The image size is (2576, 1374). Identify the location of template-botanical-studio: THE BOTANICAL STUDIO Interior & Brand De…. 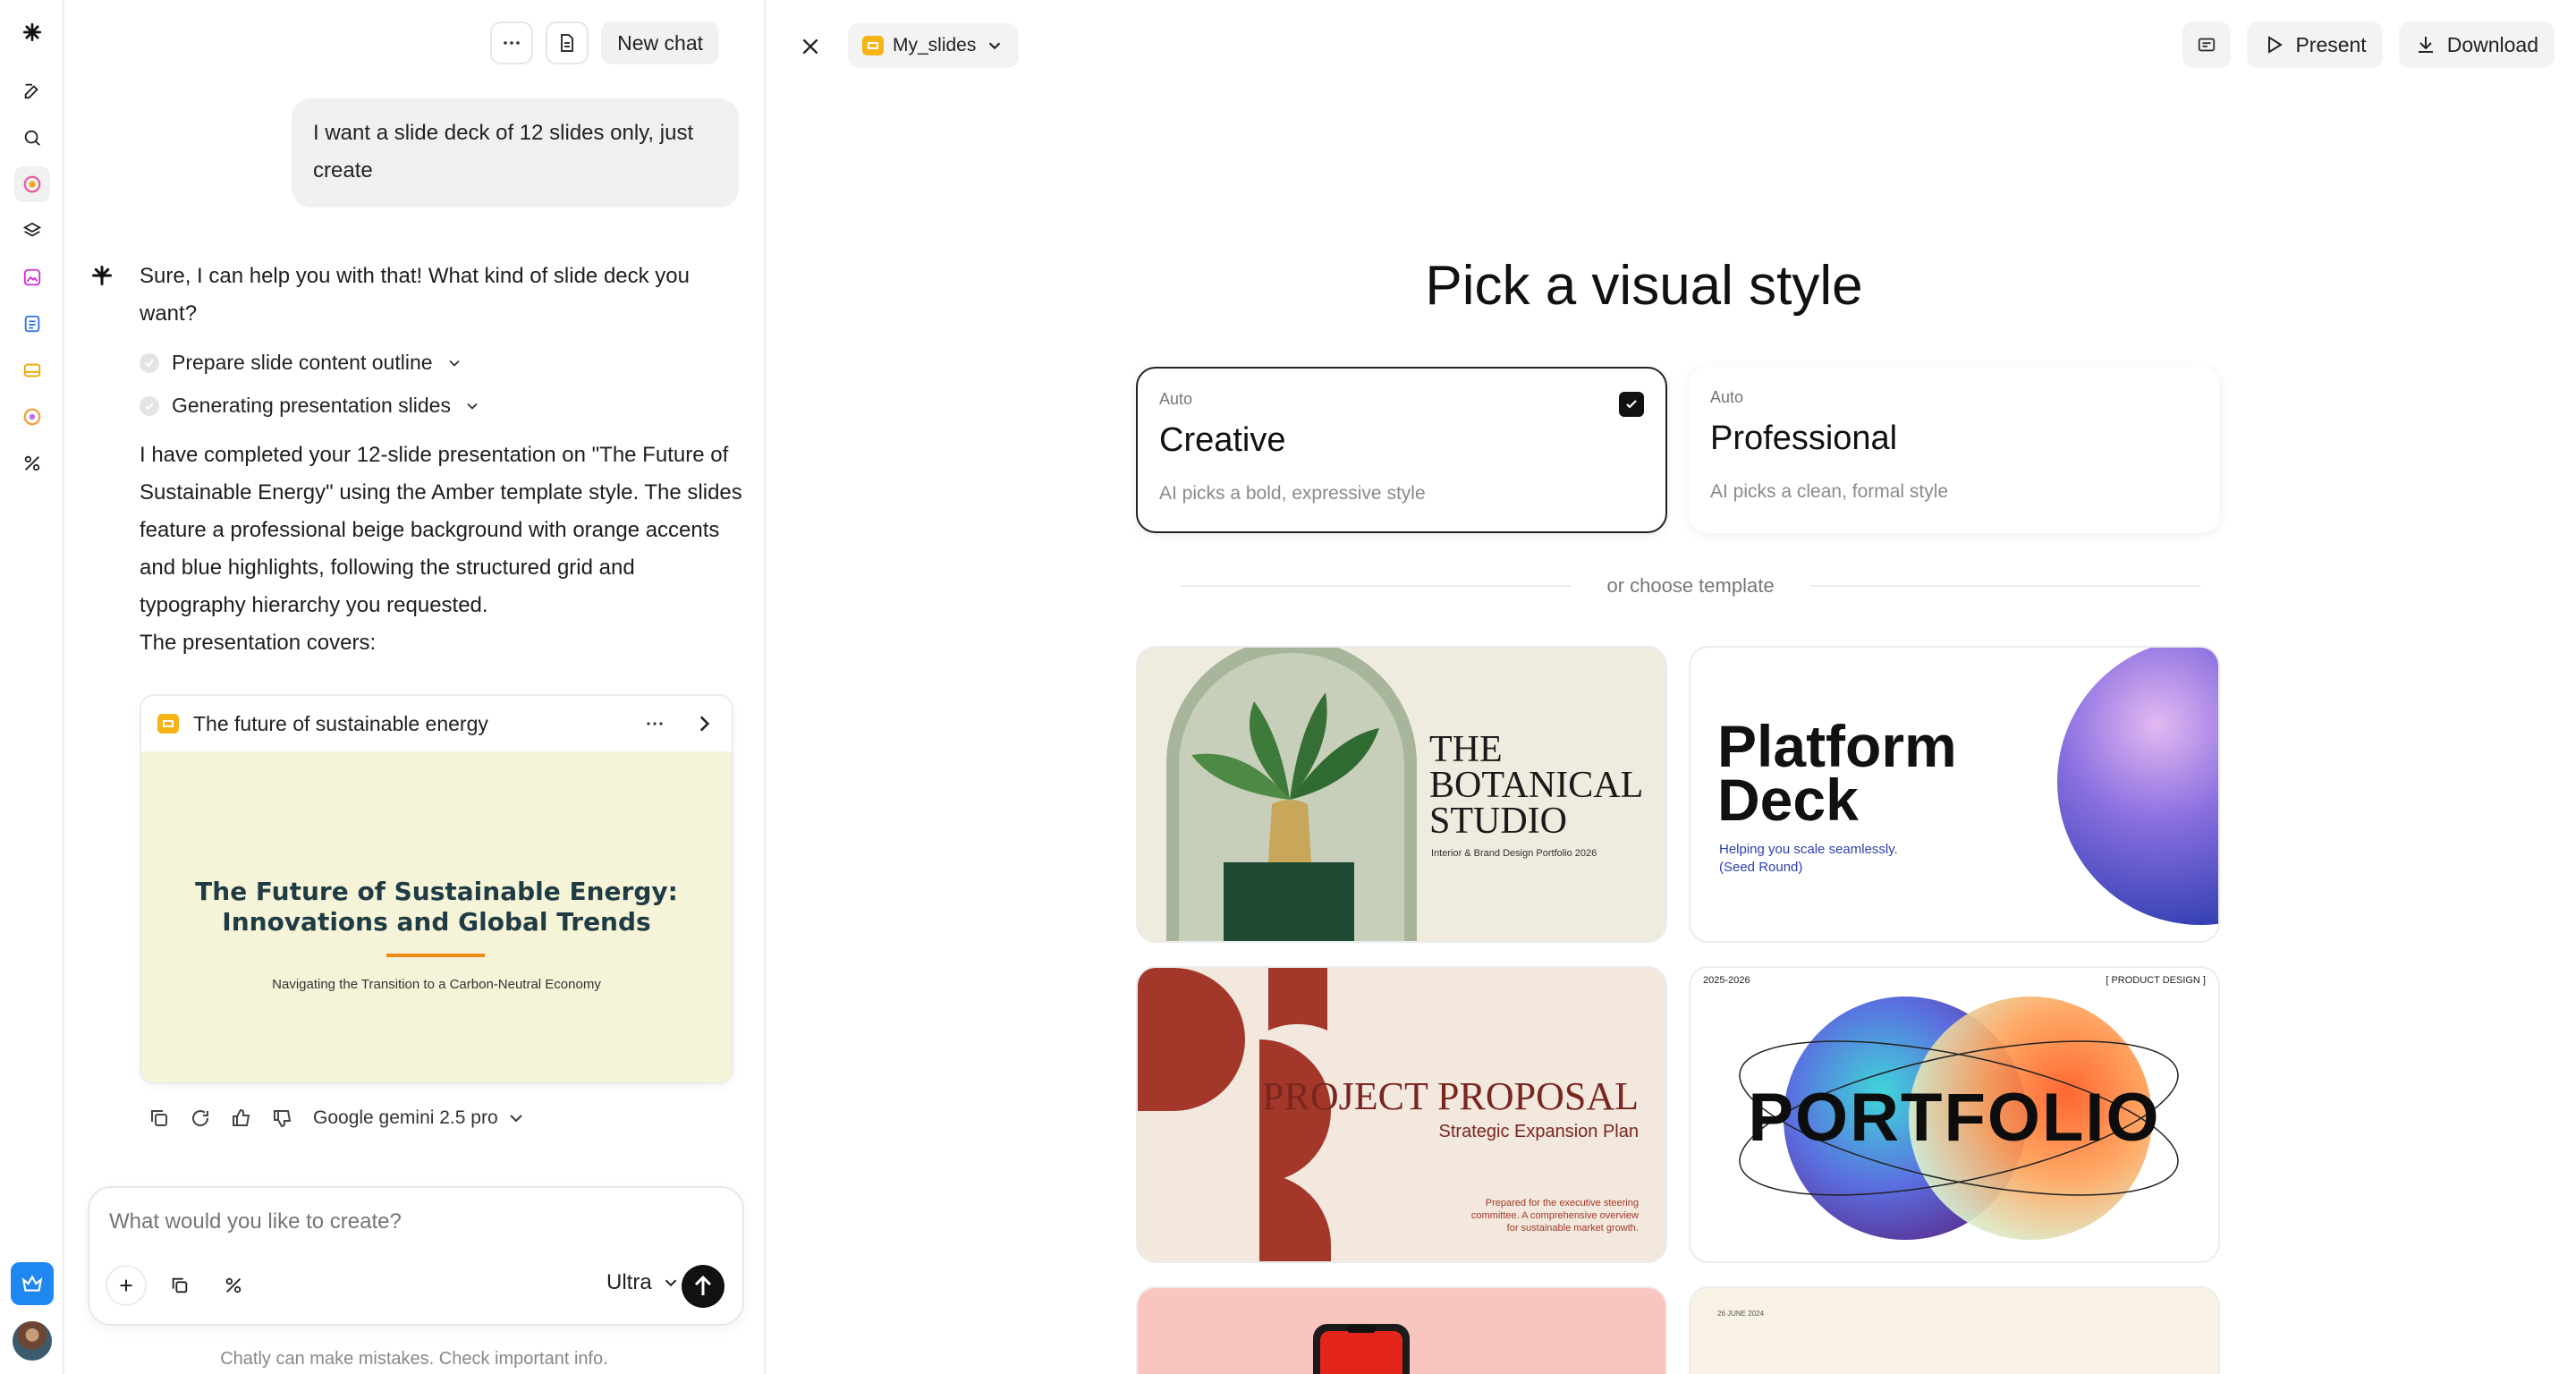
(1401, 794).